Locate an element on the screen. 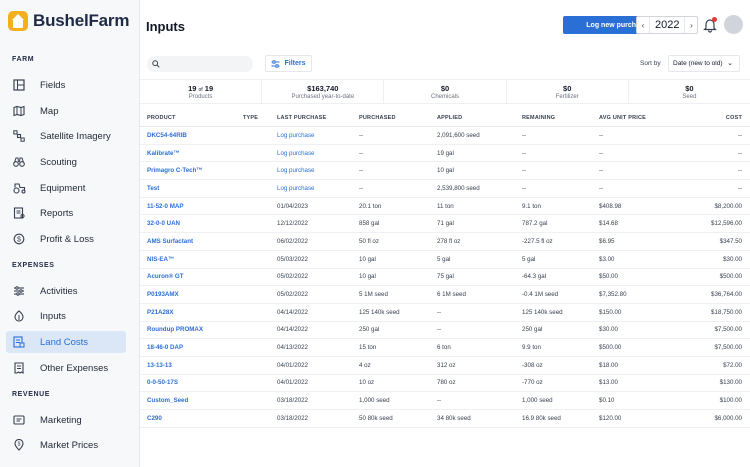 The height and width of the screenshot is (467, 750). next-year-button: › is located at coordinates (691, 25).